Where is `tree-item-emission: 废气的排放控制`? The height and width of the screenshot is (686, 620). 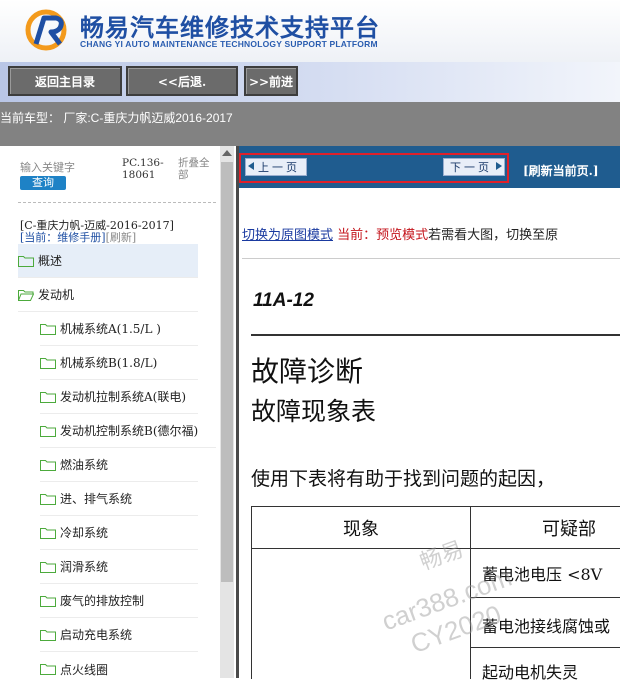
tree-item-emission: 废气的排放控制 is located at coordinates (119, 601).